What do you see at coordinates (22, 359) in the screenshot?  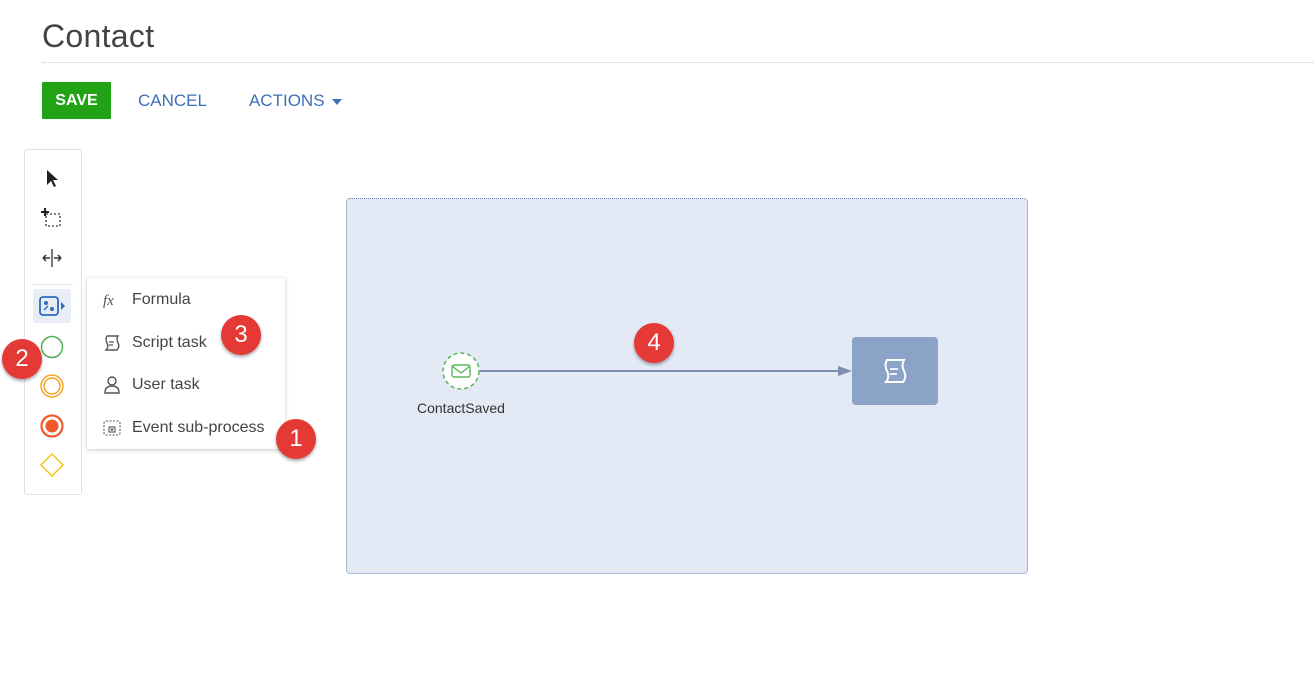 I see `annotation-badge-2: 2` at bounding box center [22, 359].